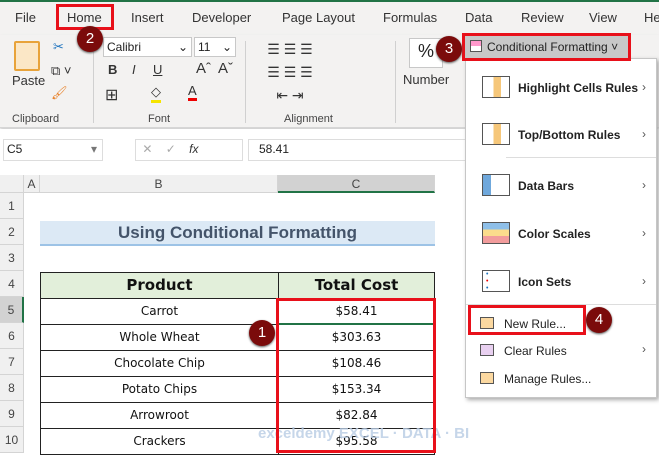  Describe the element at coordinates (203, 68) in the screenshot. I see `font-grow-icon: Aˆ` at that location.